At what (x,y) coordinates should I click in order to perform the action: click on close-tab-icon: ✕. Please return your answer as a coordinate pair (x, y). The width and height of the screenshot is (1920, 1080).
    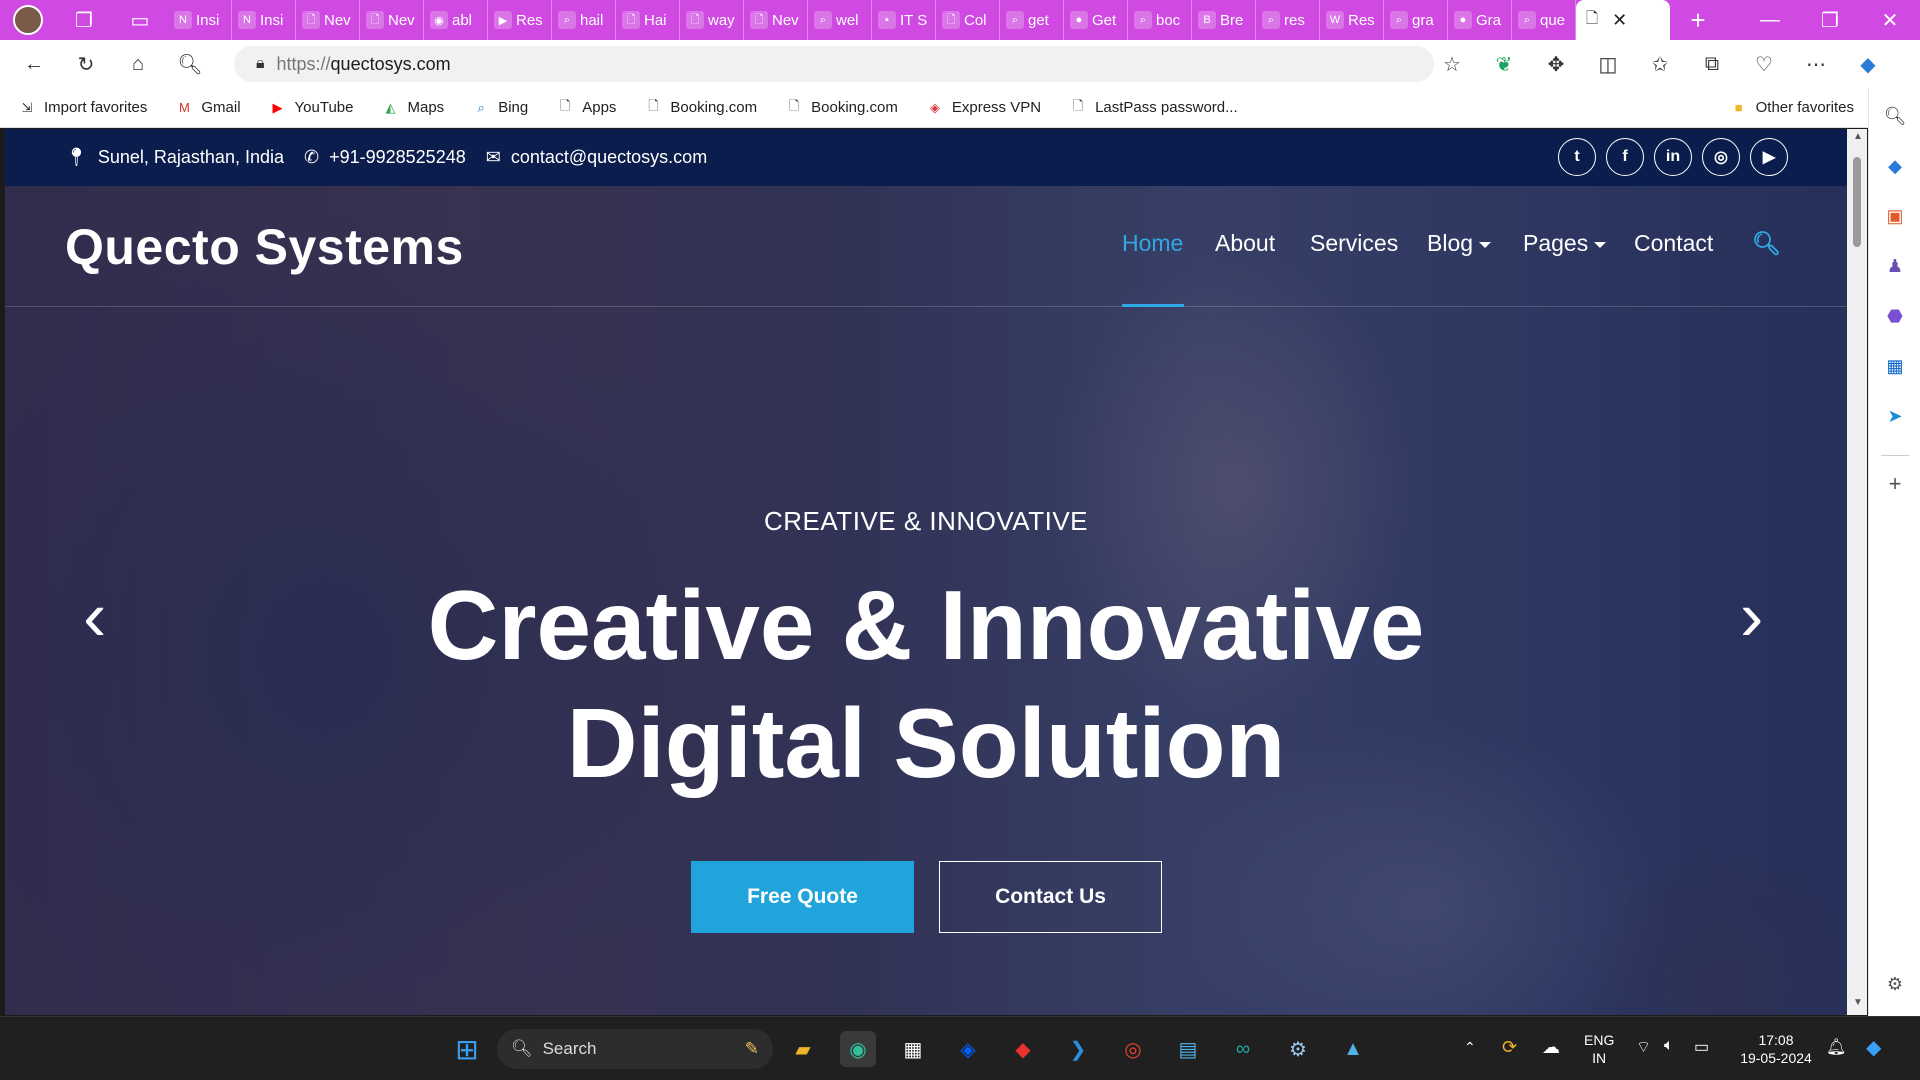
    Looking at the image, I should click on (1619, 20).